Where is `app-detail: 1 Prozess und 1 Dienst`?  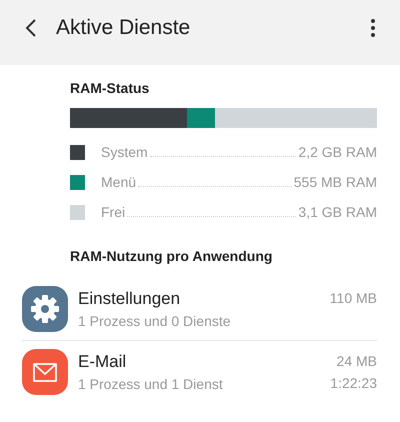
app-detail: 1 Prozess und 1 Dienst is located at coordinates (151, 384).